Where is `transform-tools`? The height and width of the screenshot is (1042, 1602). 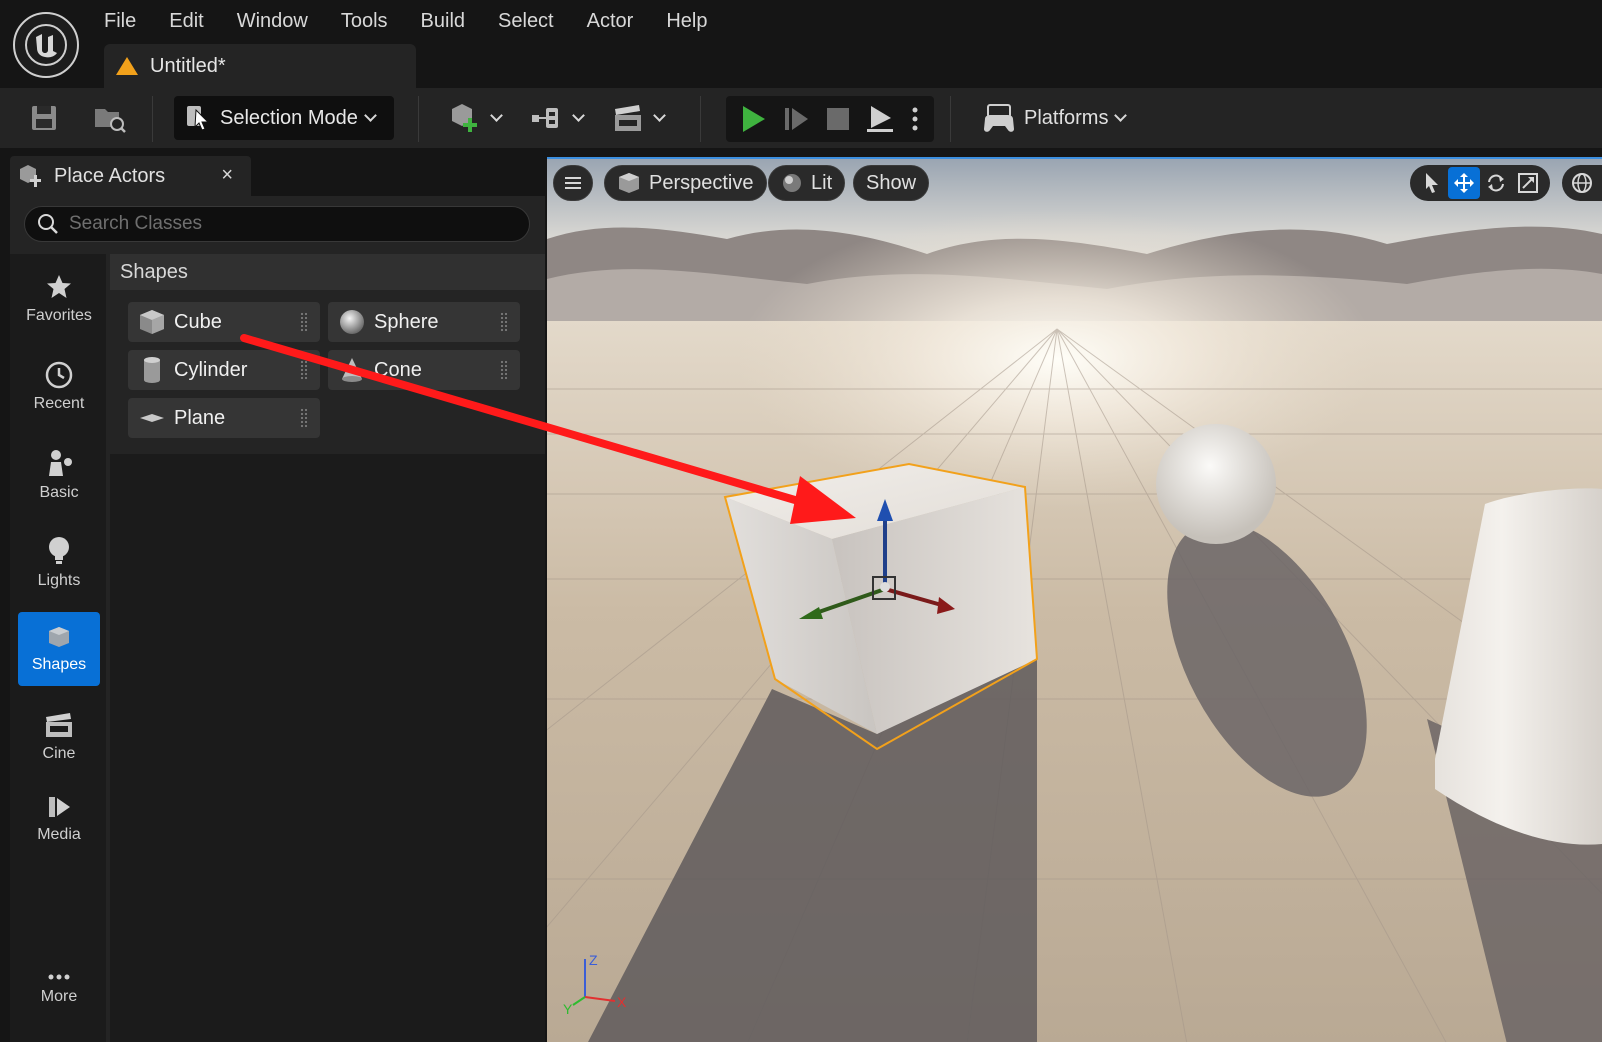 transform-tools is located at coordinates (1480, 183).